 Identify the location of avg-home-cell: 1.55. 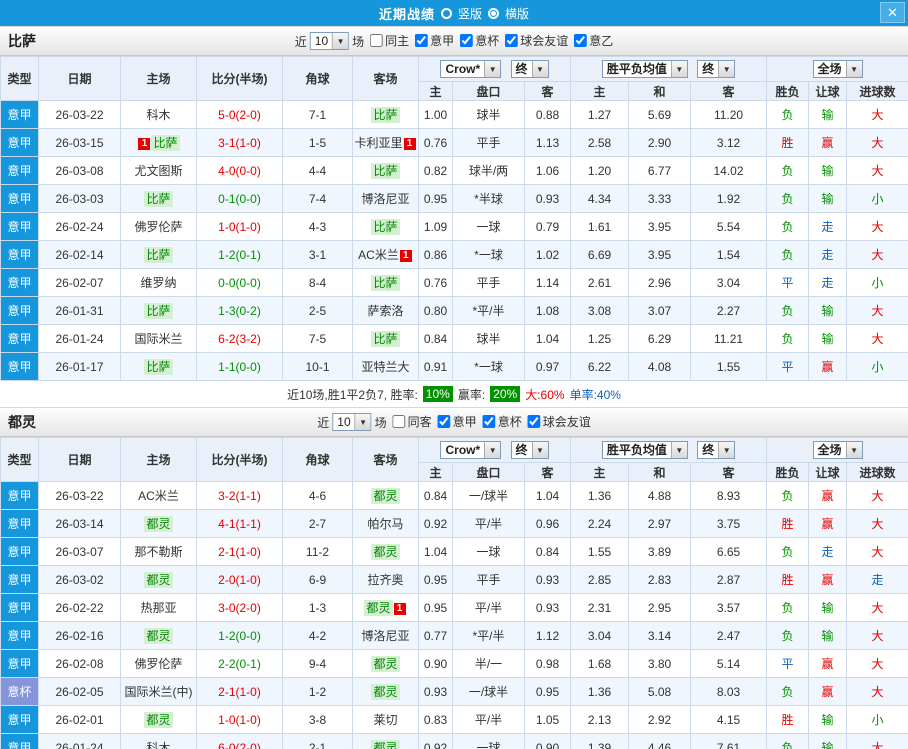
(599, 551).